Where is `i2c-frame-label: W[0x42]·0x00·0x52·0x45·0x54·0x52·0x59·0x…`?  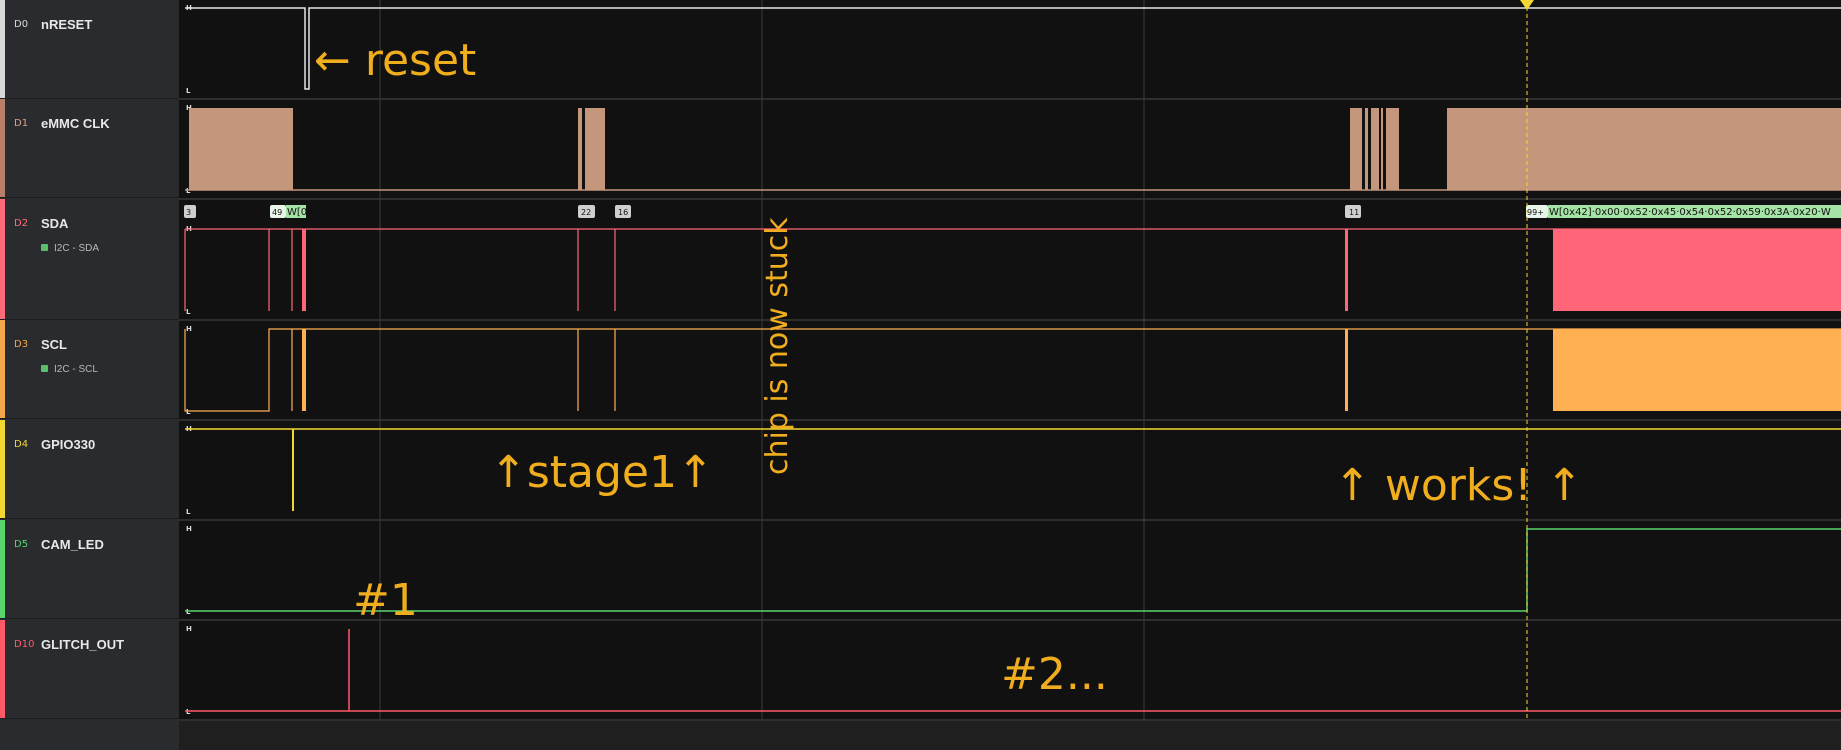
i2c-frame-label: W[0x42]·0x00·0x52·0x45·0x54·0x52·0x59·0x… is located at coordinates (1690, 212).